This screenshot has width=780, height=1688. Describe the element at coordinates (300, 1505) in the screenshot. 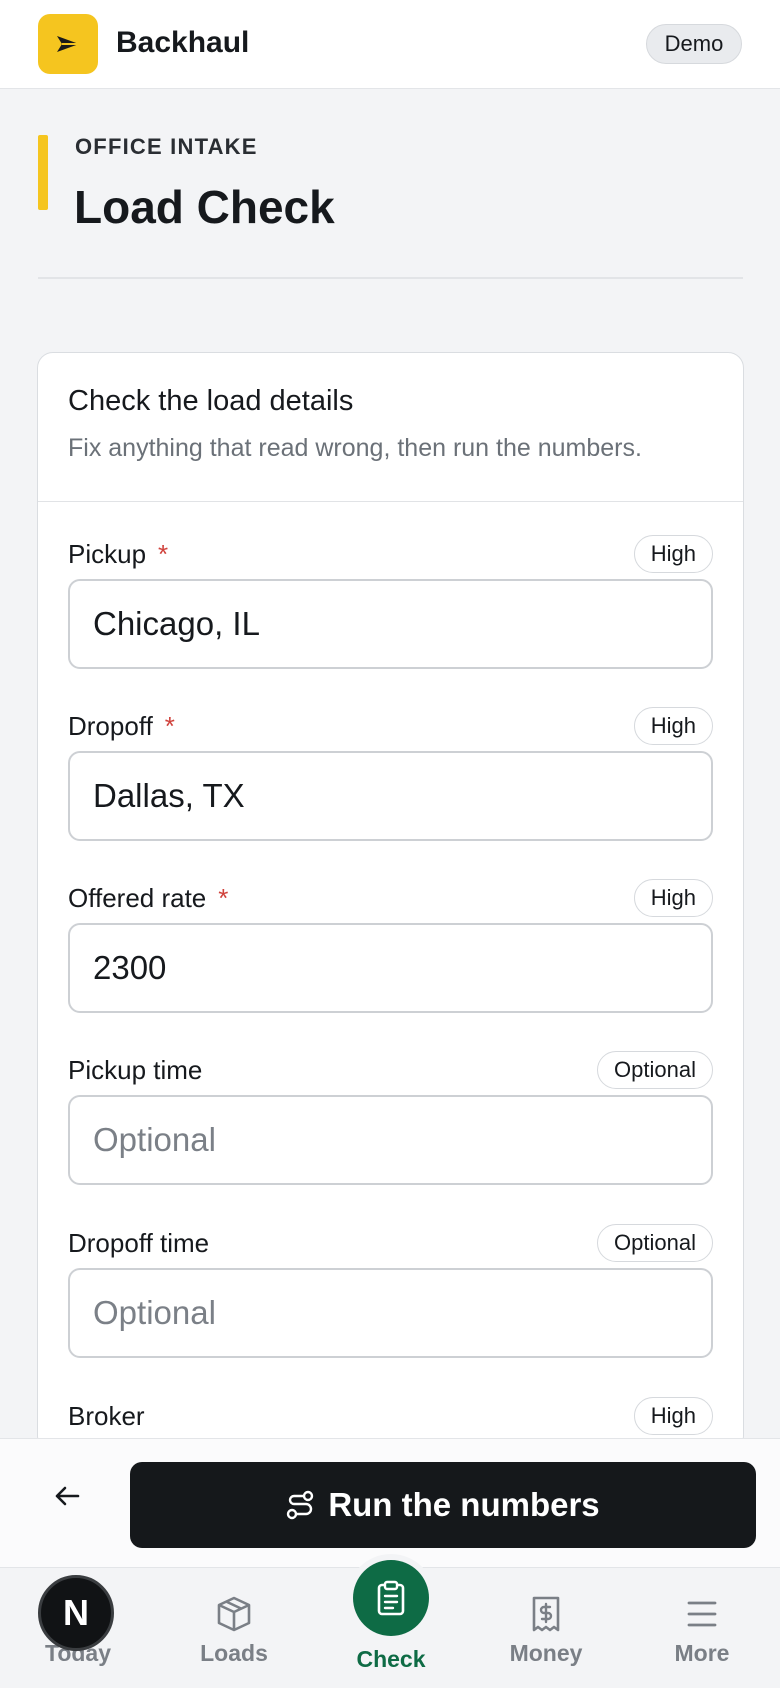

I see `route-icon` at that location.